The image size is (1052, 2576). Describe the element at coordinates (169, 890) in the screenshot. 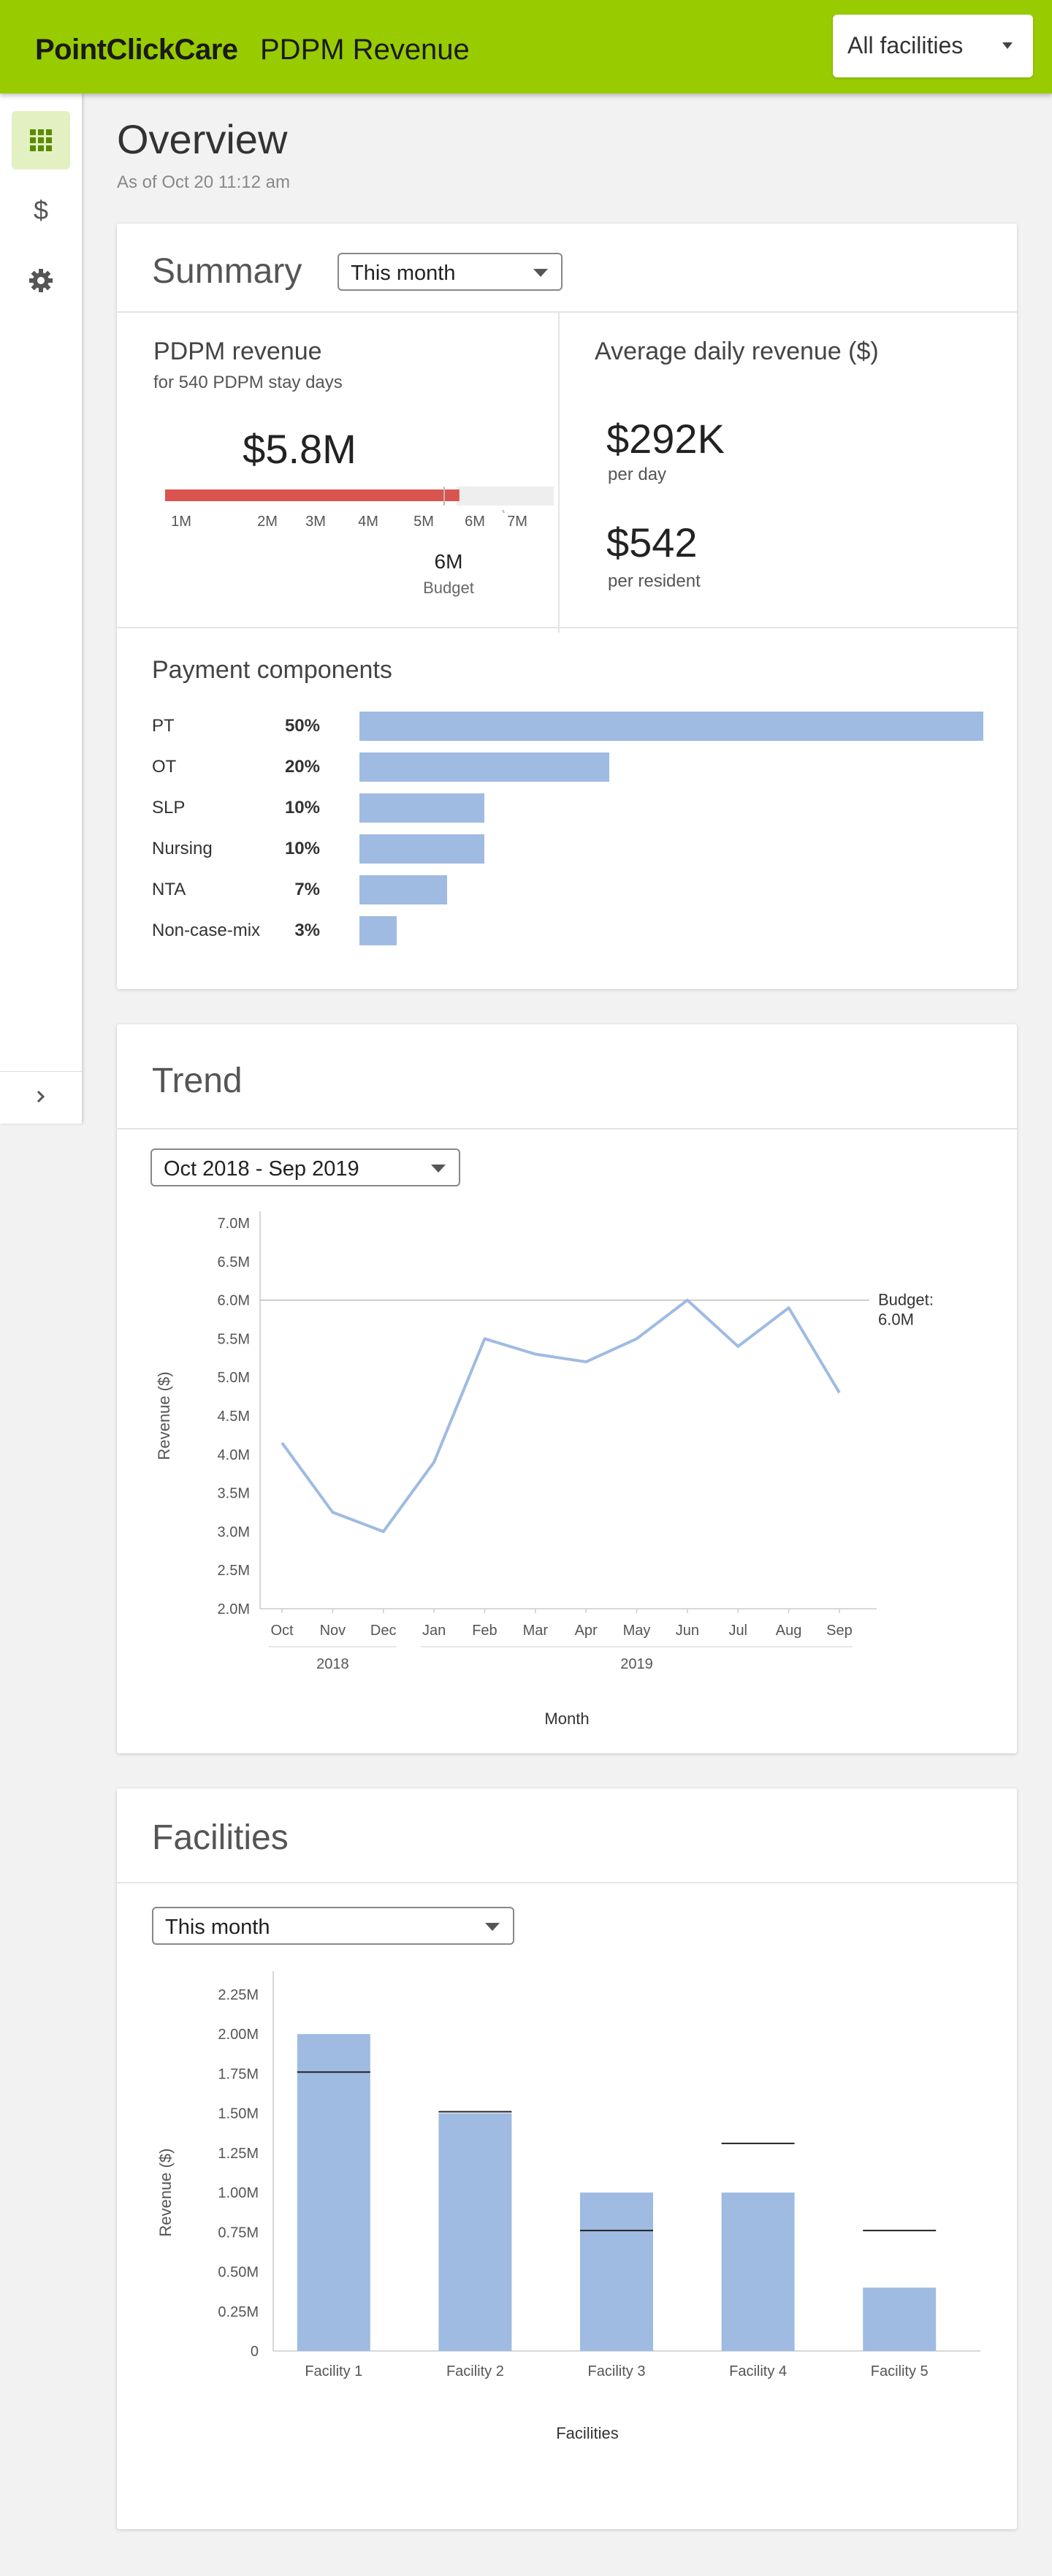

I see `payment-component-name: NTA` at that location.